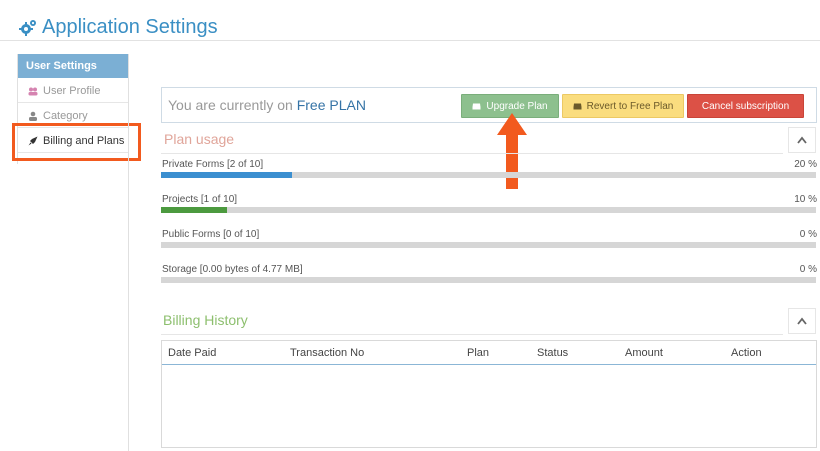 This screenshot has height=451, width=820. Describe the element at coordinates (73, 66) in the screenshot. I see `sidebar-header: User Settings` at that location.